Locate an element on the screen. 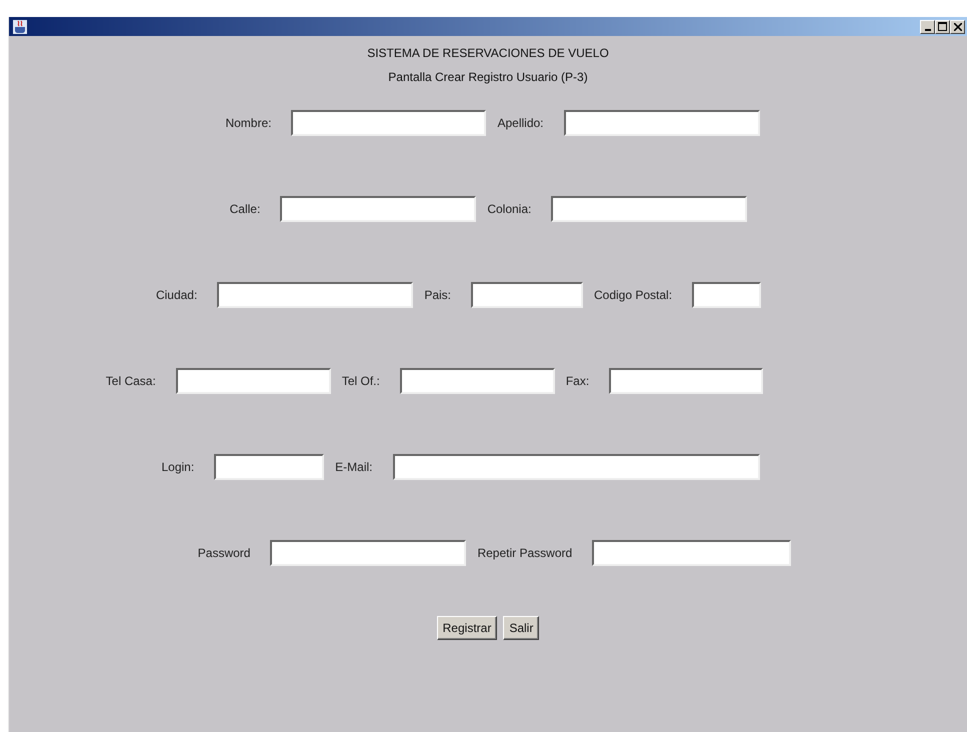 The image size is (967, 732). field-label: Colonia: is located at coordinates (509, 209).